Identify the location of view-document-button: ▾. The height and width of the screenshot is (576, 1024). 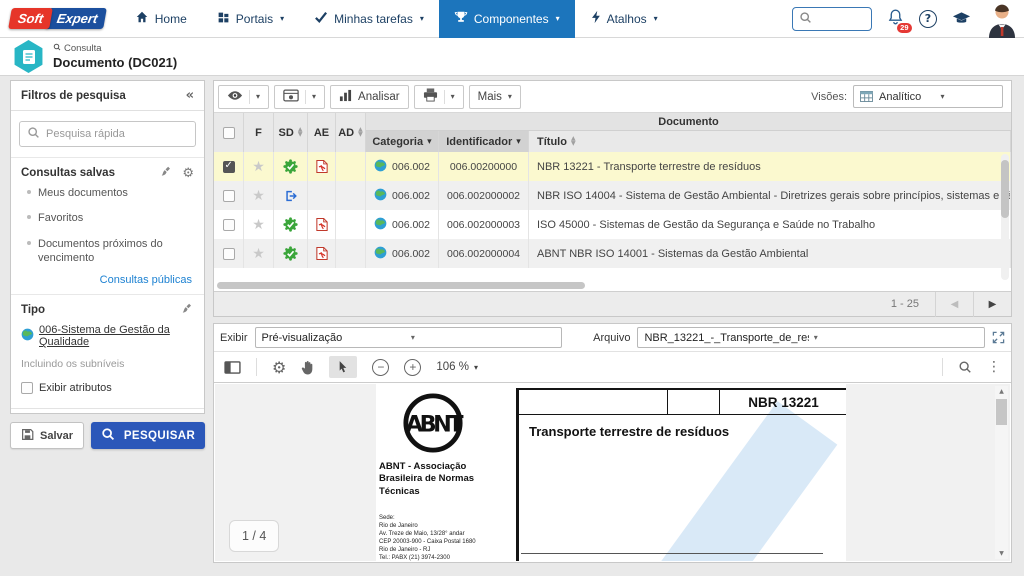
(244, 96).